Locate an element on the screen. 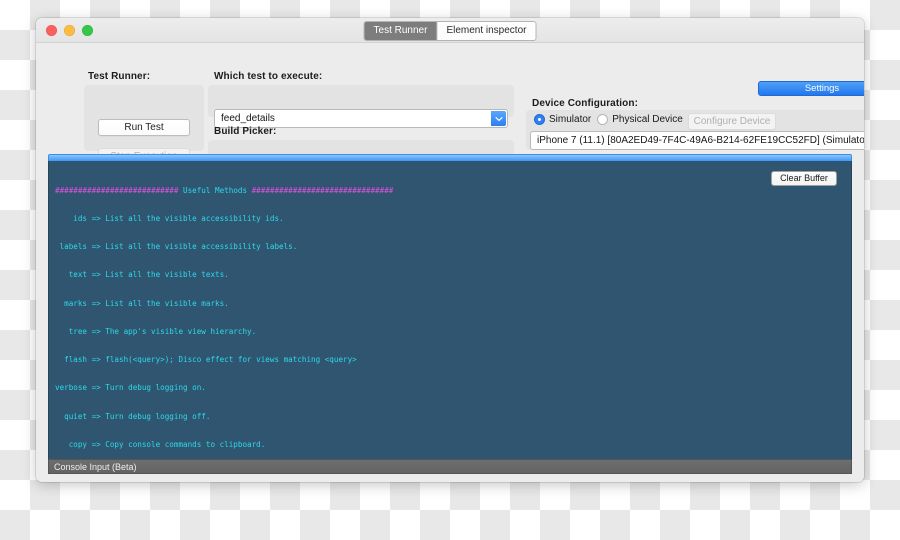 This screenshot has width=900, height=540. settings-button: Settings is located at coordinates (811, 88).